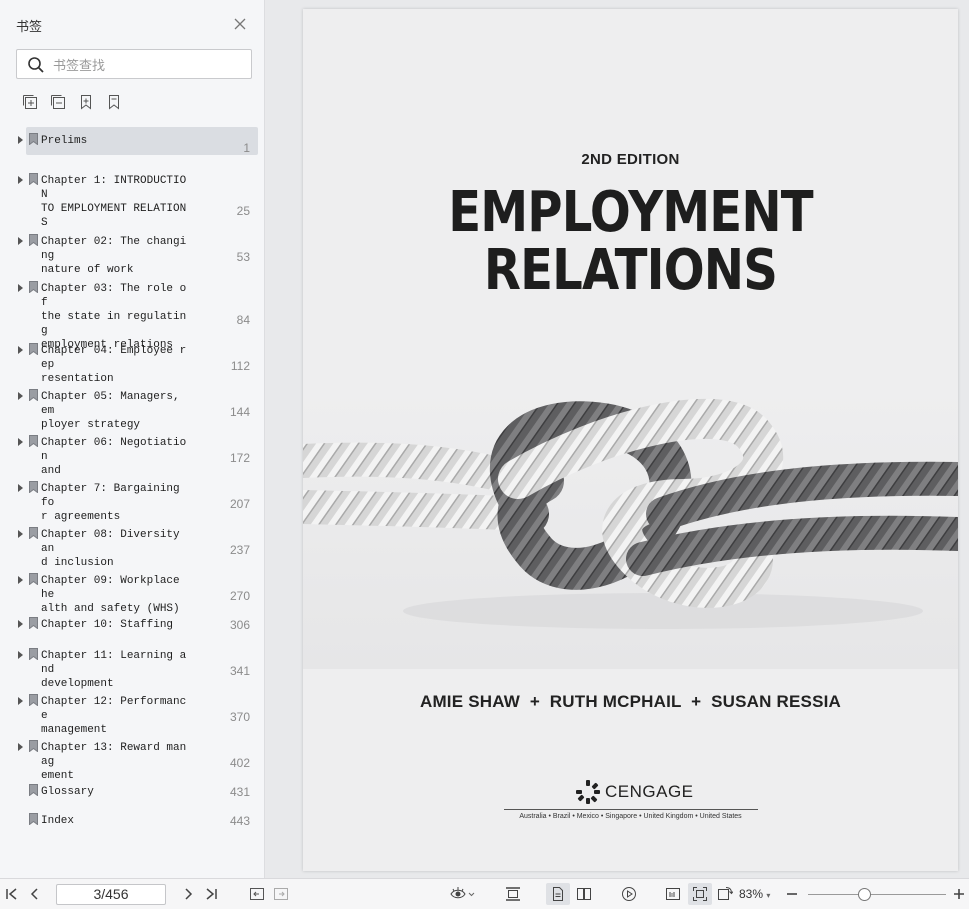  What do you see at coordinates (211, 894) in the screenshot?
I see `last-page-icon` at bounding box center [211, 894].